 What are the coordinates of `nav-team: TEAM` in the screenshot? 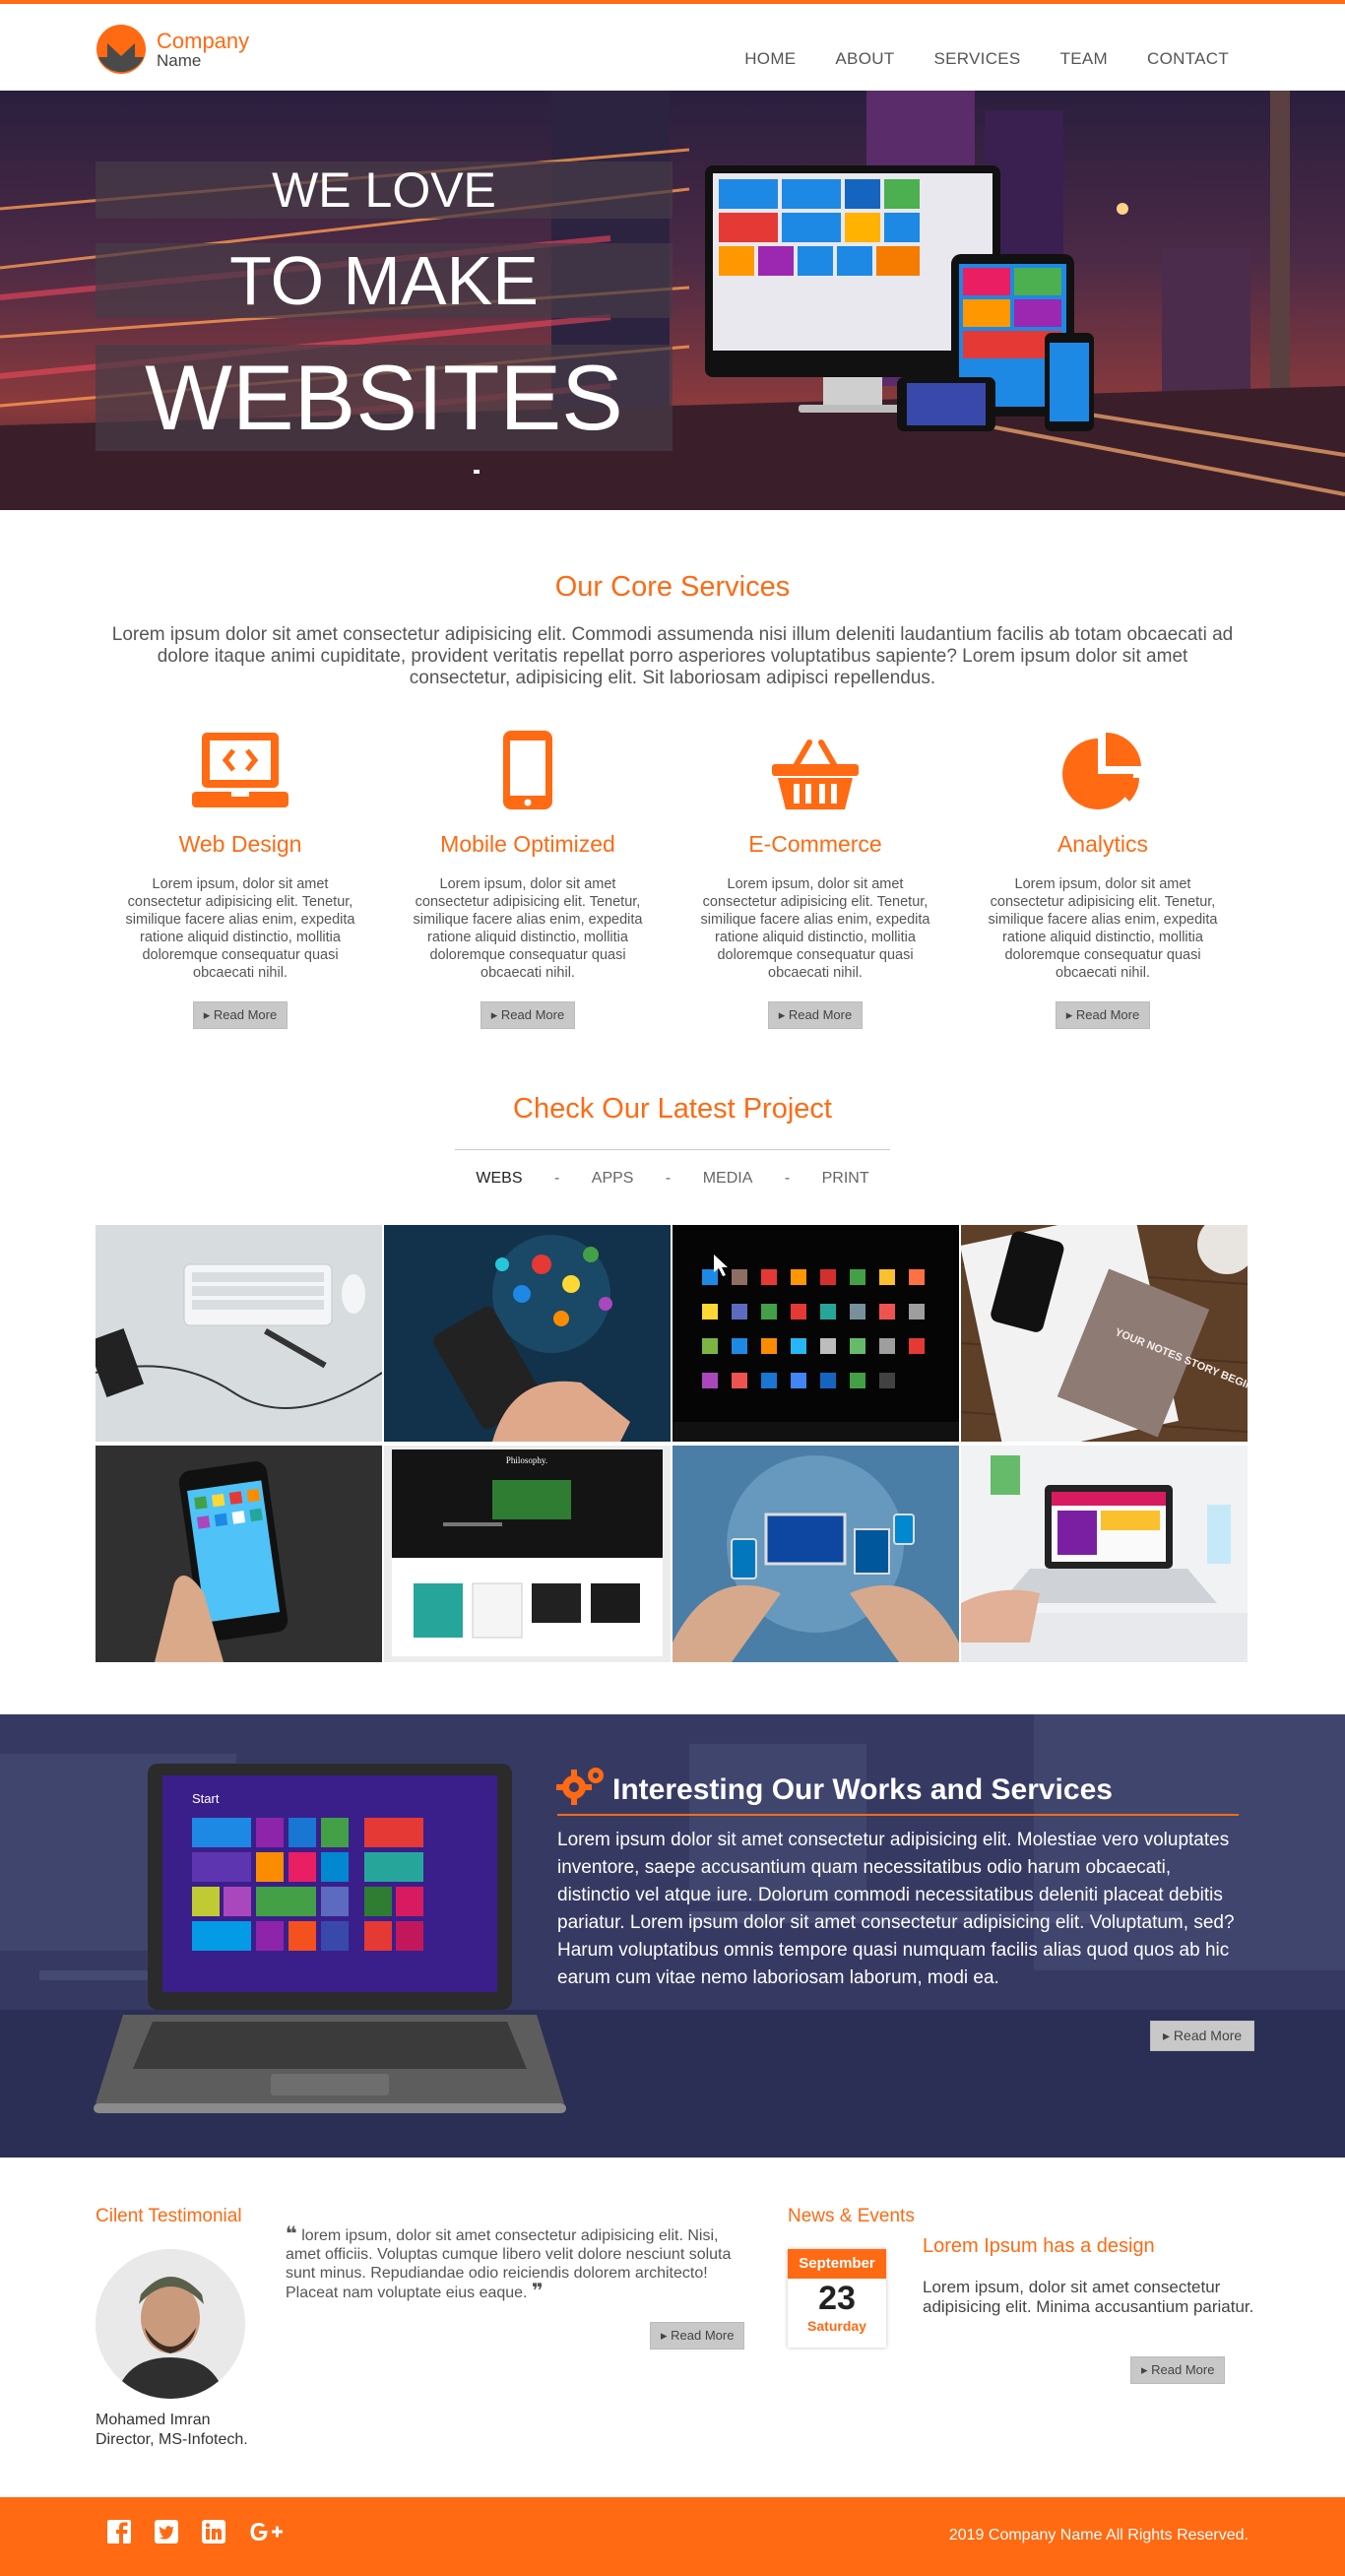 It's located at (1084, 59).